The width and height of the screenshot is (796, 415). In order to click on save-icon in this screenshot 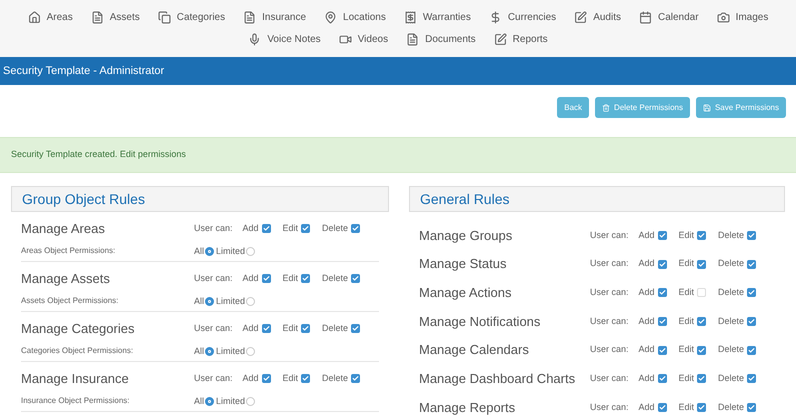, I will do `click(706, 108)`.